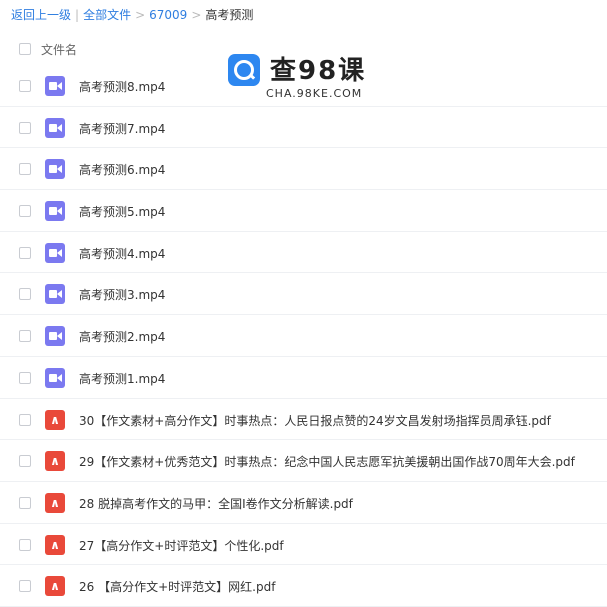  What do you see at coordinates (168, 15) in the screenshot?
I see `folder-link: 67009` at bounding box center [168, 15].